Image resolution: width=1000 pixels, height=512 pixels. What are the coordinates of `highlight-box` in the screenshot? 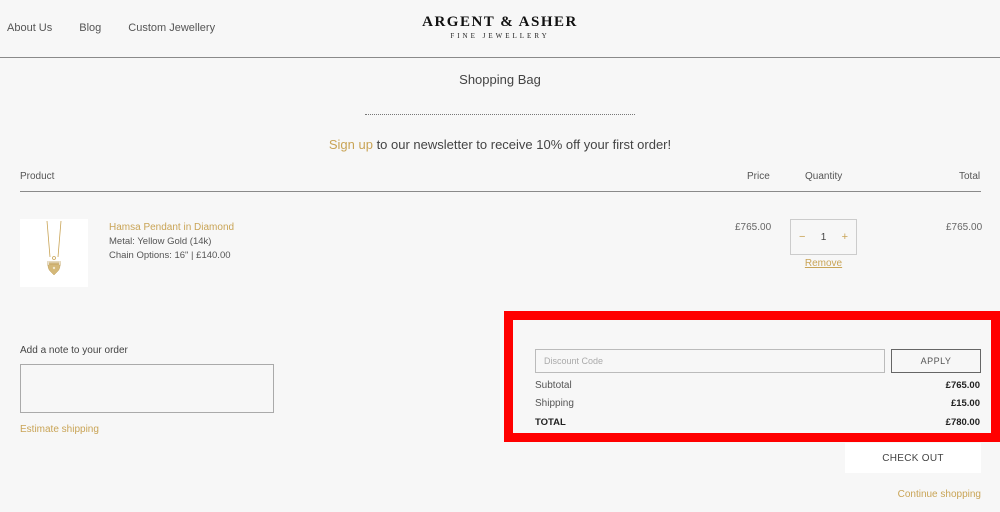 It's located at (752, 376).